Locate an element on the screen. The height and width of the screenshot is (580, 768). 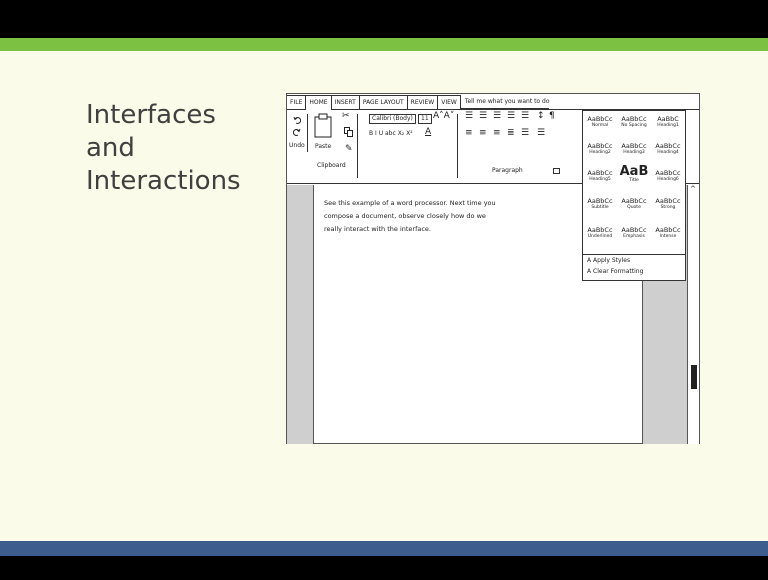
style-heading-5: AaBbCc Heading5 is located at coordinates (600, 175).